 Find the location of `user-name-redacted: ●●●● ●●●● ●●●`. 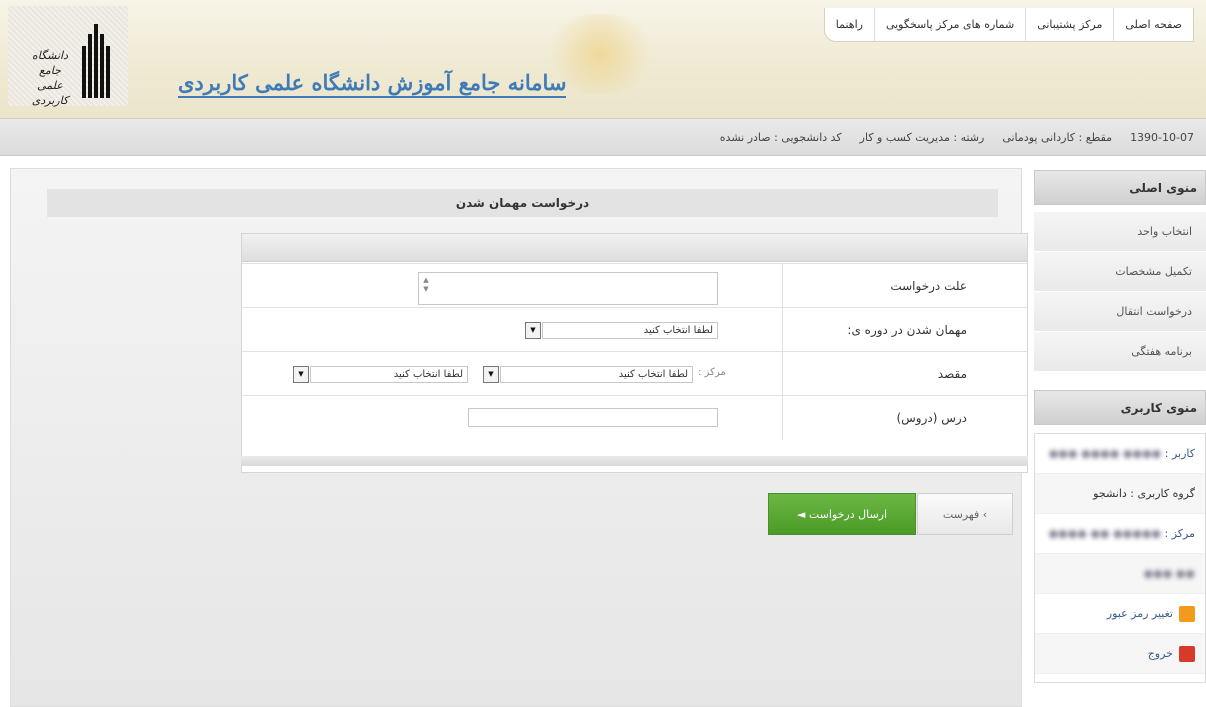

user-name-redacted: ●●●● ●●●● ●●● is located at coordinates (1105, 453).